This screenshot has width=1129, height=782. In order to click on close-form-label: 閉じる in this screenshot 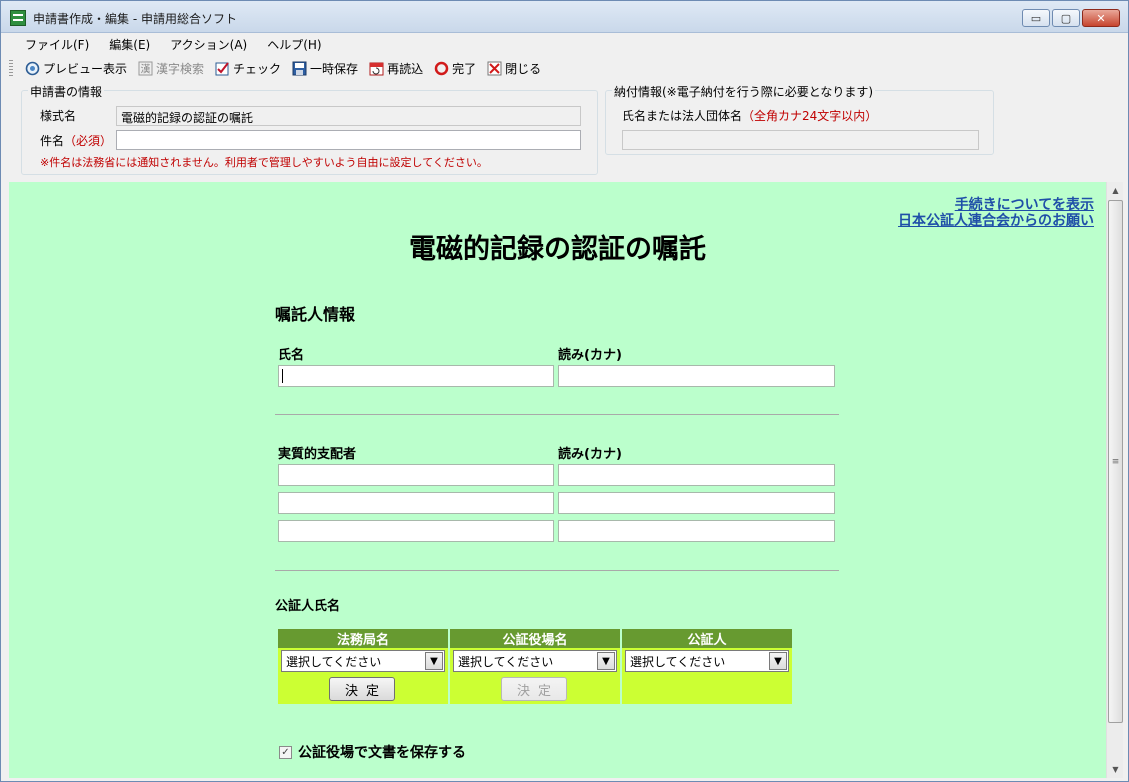, I will do `click(523, 68)`.